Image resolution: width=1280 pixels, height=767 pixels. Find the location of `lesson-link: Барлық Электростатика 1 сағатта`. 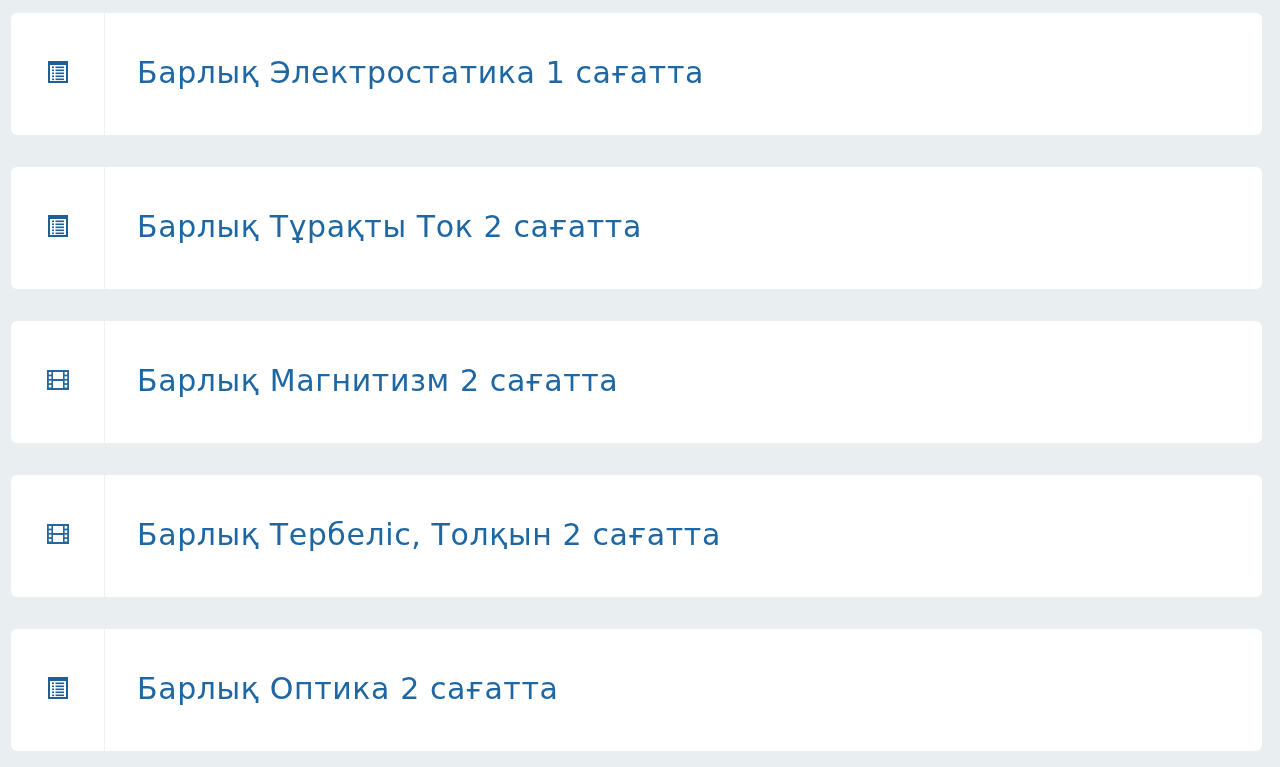

lesson-link: Барлық Электростатика 1 сағатта is located at coordinates (420, 72).